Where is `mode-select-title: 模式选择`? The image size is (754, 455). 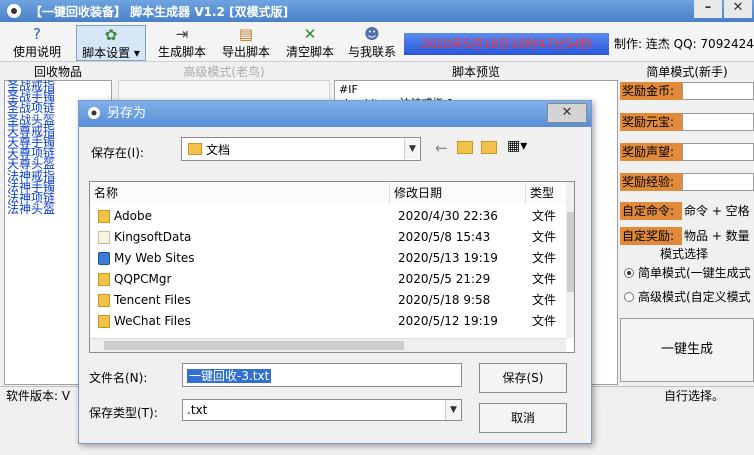 mode-select-title: 模式选择 is located at coordinates (684, 254).